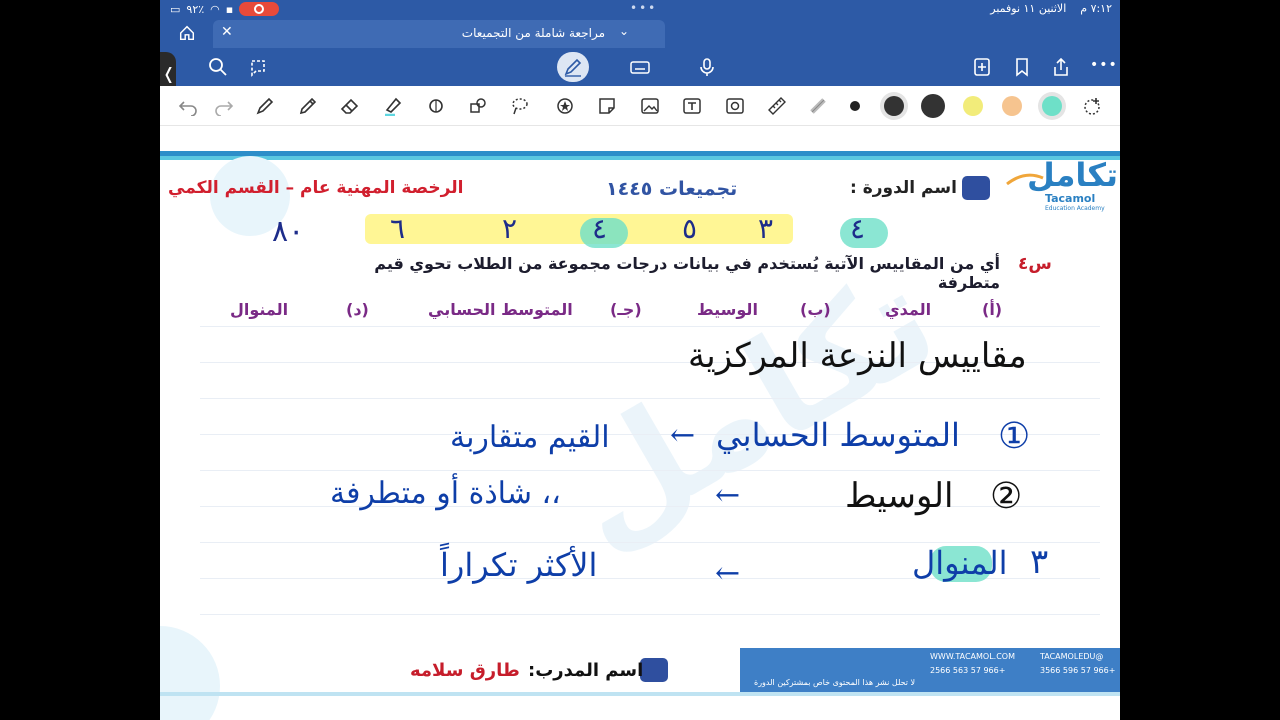 The height and width of the screenshot is (720, 1280). Describe the element at coordinates (903, 188) in the screenshot. I see `course-name-label: اسم الدورة :` at that location.